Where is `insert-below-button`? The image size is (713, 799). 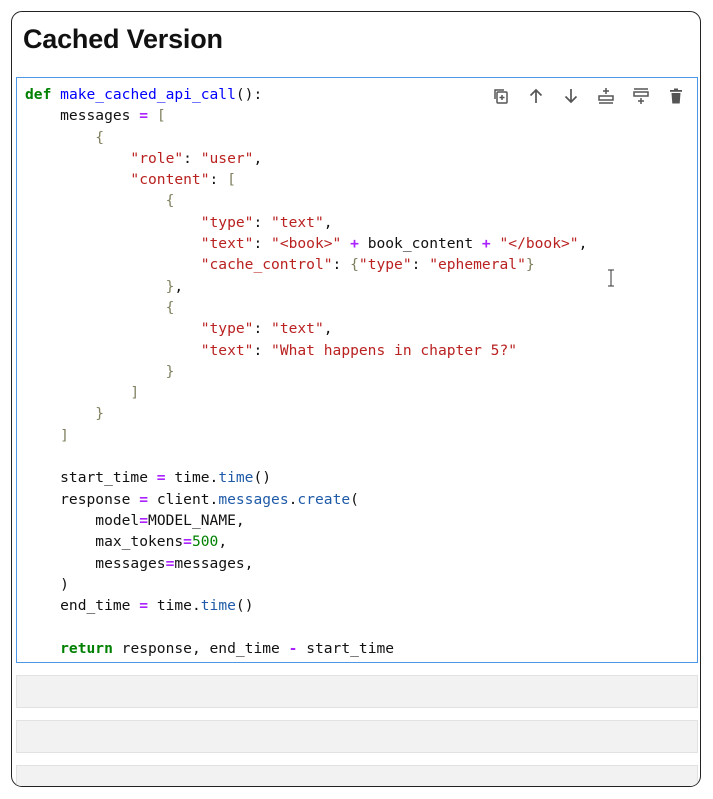 insert-below-button is located at coordinates (640, 96).